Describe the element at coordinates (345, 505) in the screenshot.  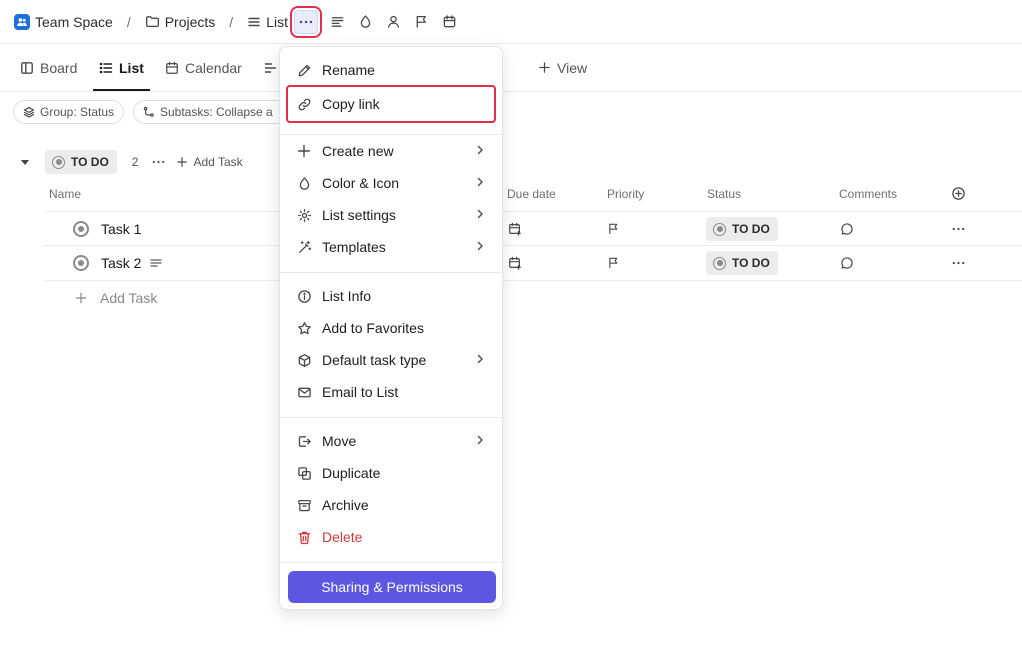
I see `menu-item-label: Archive` at that location.